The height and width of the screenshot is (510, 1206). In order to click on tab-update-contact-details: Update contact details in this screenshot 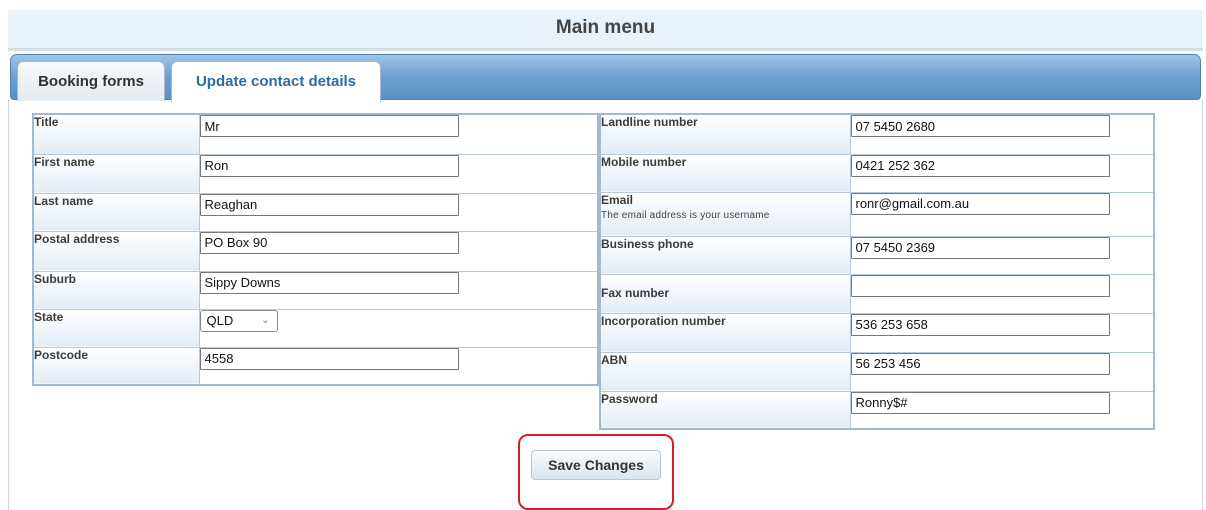, I will do `click(276, 81)`.